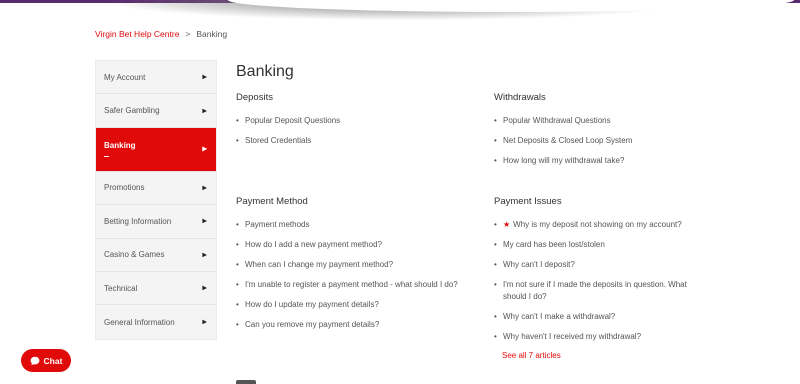  Describe the element at coordinates (614, 161) in the screenshot. I see `article-link: • How long will my withdrawal take?` at that location.